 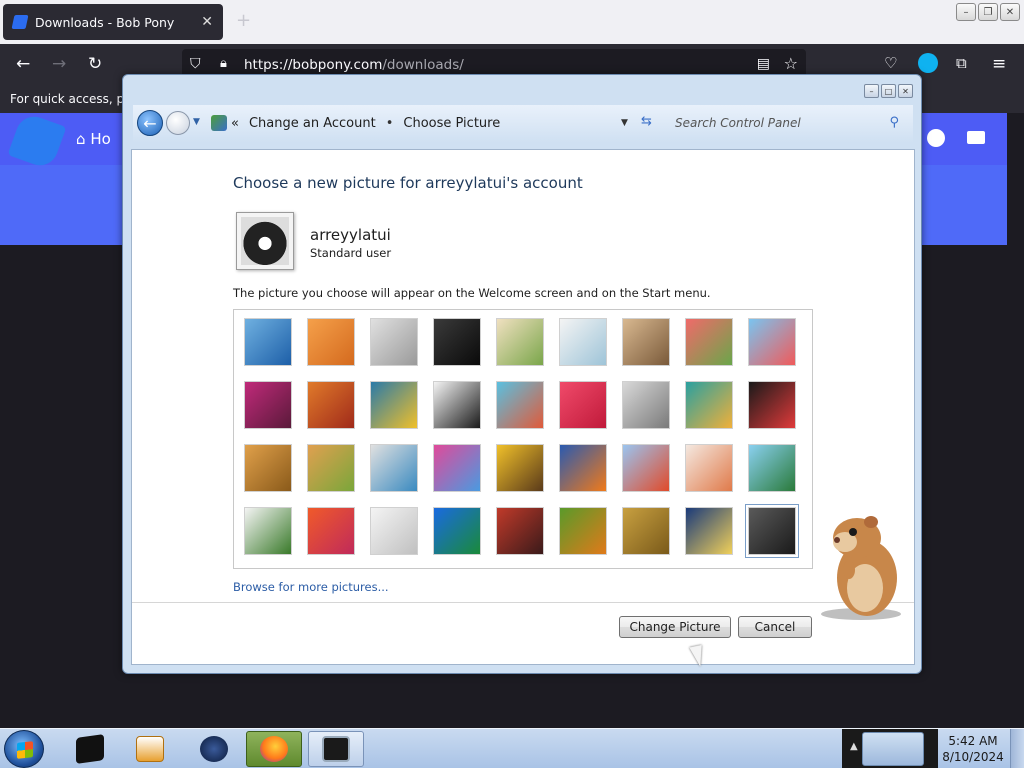 I want to click on taskbar-item-app1, so click(x=90, y=749).